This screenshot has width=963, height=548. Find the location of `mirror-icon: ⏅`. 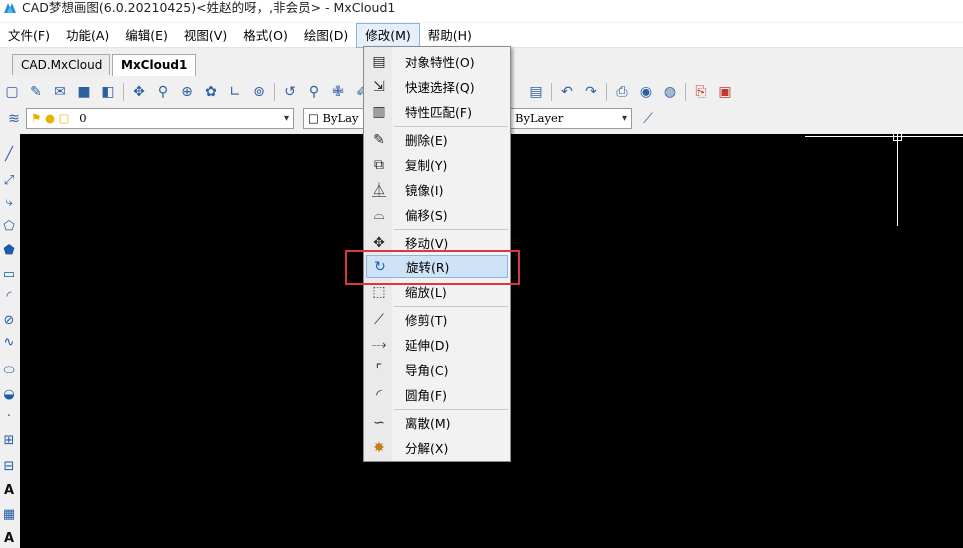

mirror-icon: ⏅ is located at coordinates (379, 190).